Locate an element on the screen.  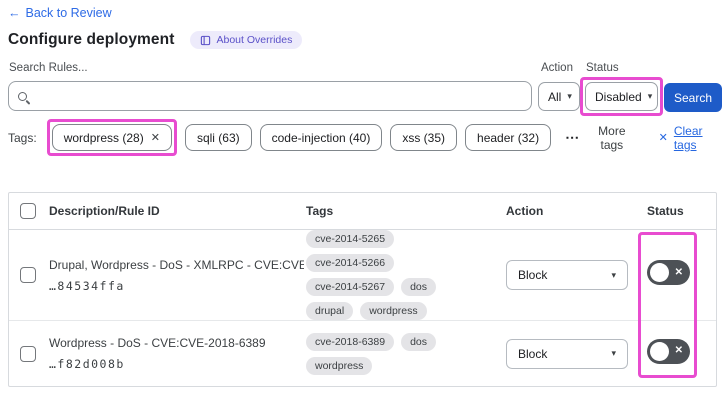
rule-tag: drupal is located at coordinates (330, 311).